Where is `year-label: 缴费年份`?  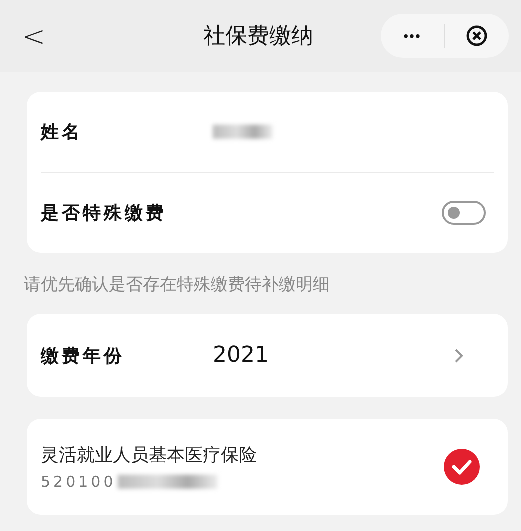 year-label: 缴费年份 is located at coordinates (83, 356).